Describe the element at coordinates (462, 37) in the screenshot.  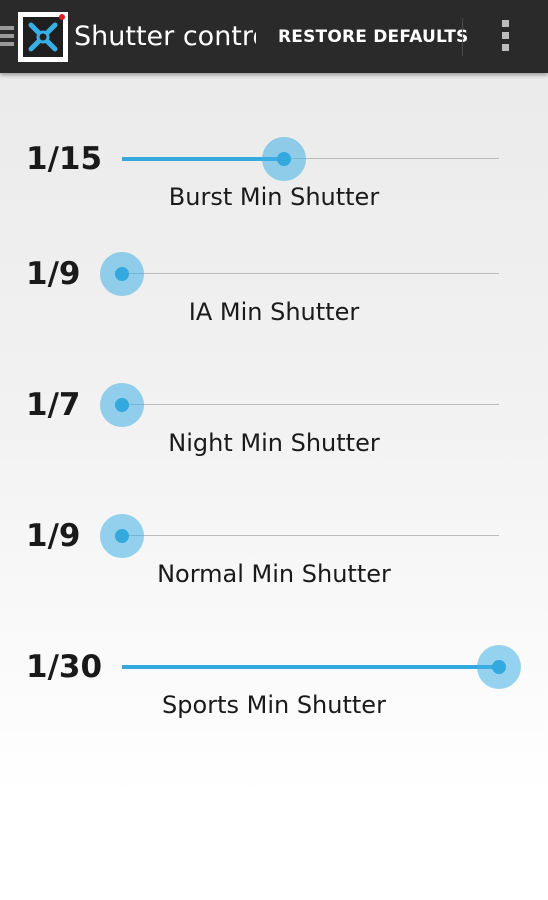
I see `action-divider` at that location.